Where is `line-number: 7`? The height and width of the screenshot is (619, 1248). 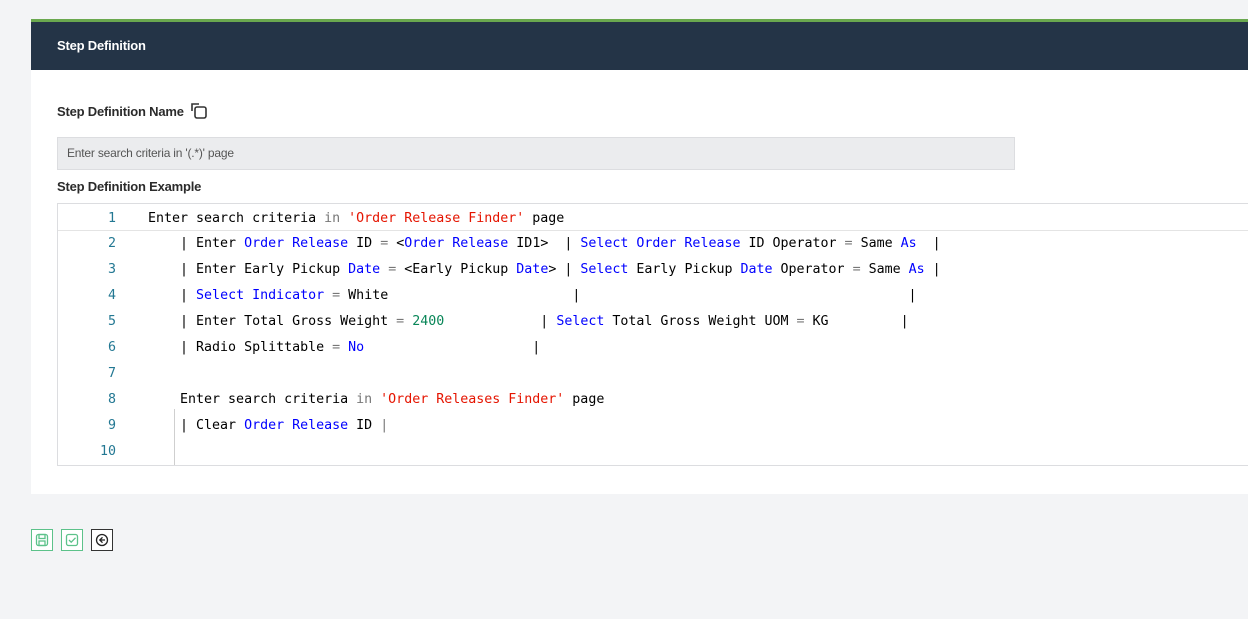
line-number: 7 is located at coordinates (111, 373).